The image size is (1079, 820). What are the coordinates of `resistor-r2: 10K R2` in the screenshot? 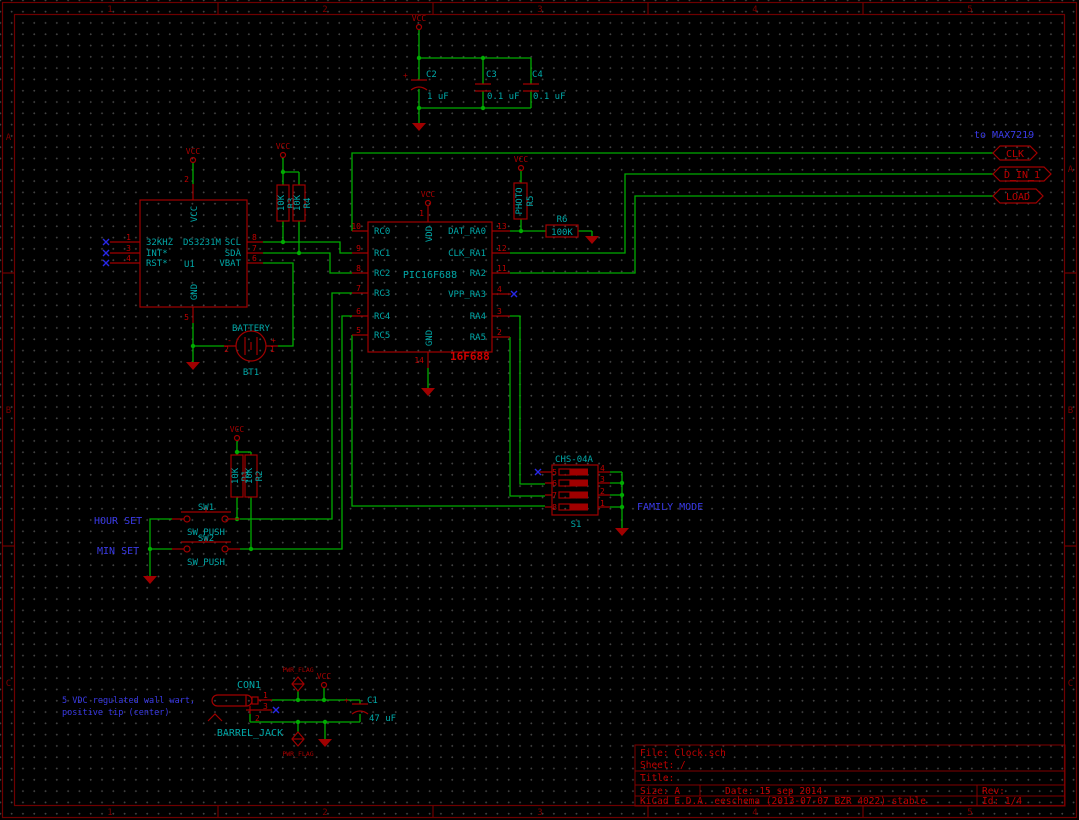 It's located at (254, 476).